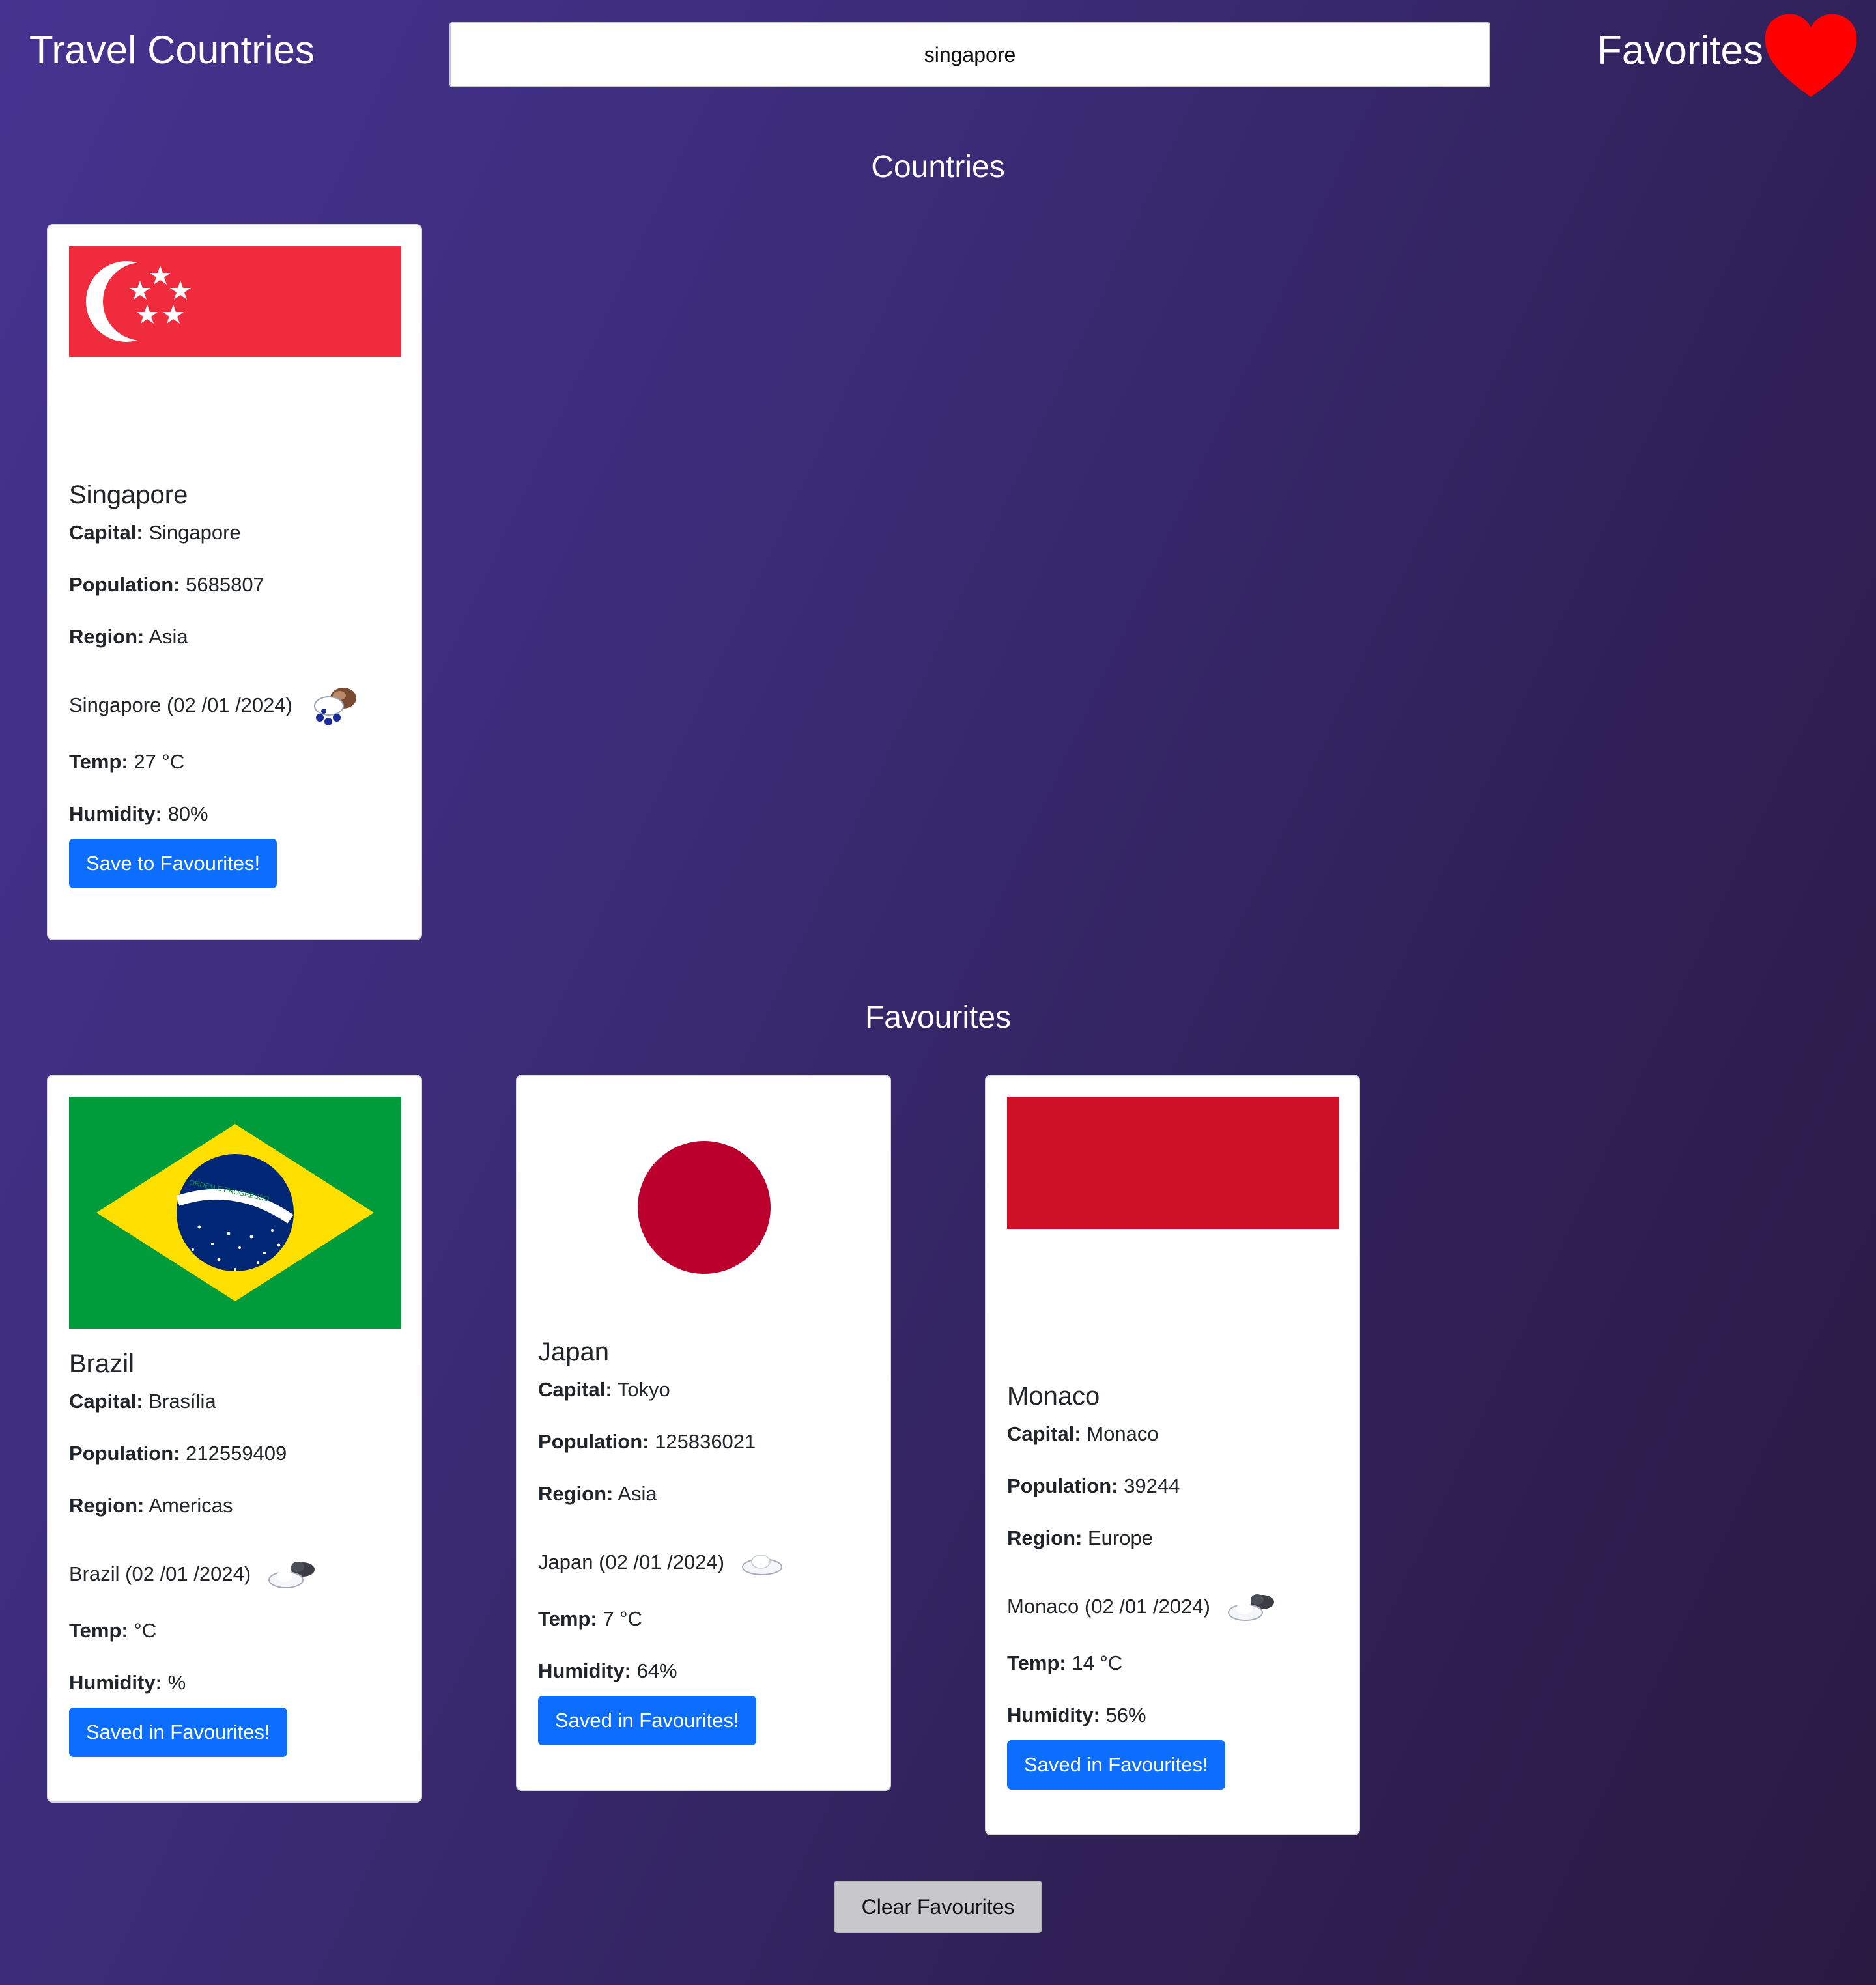  Describe the element at coordinates (631, 1562) in the screenshot. I see `weather-place-date: Japan (02 /01 /2024)` at that location.